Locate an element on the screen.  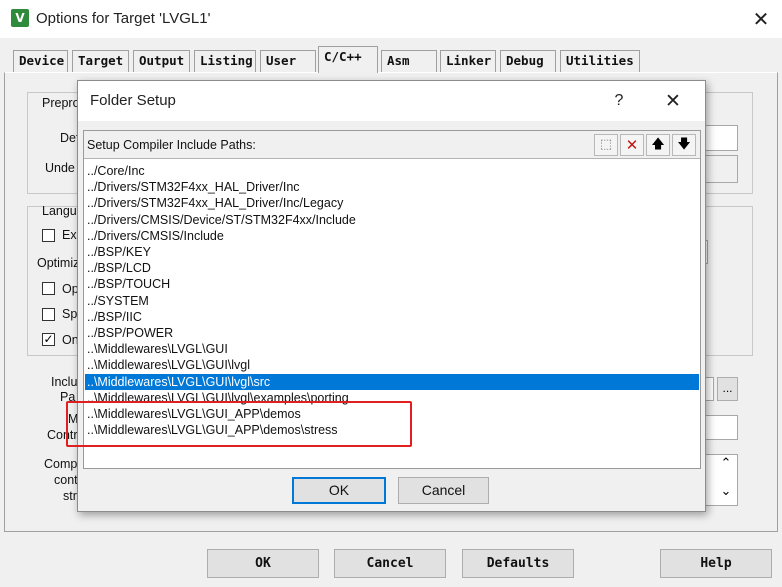
list-item: ../BSP/POWER is located at coordinates (392, 333).